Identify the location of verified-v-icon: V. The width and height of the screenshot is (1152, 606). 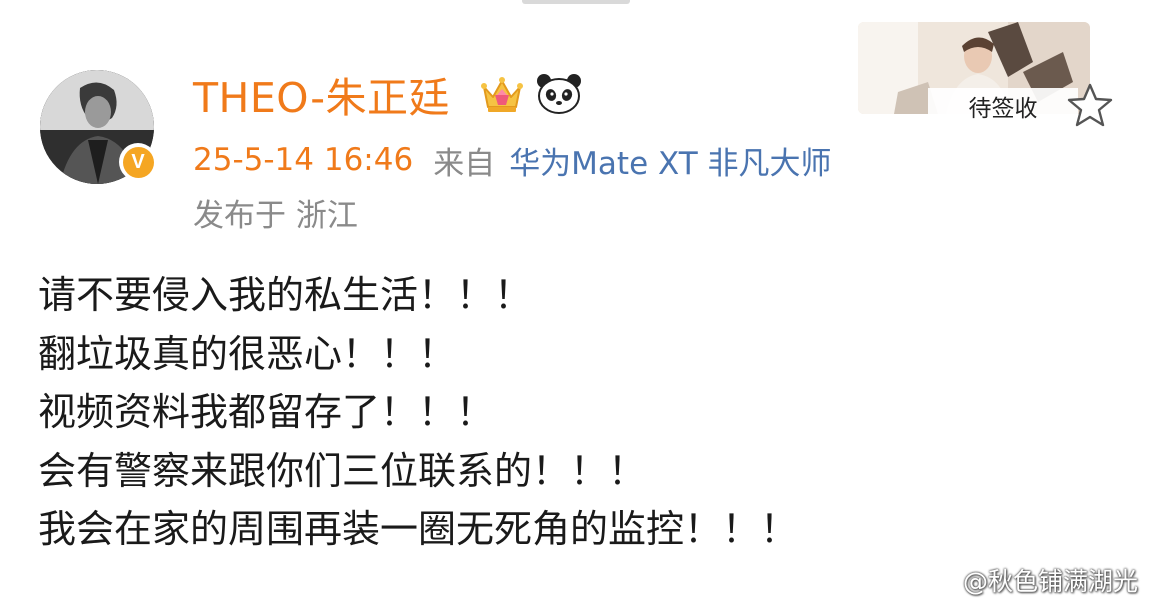
(138, 162).